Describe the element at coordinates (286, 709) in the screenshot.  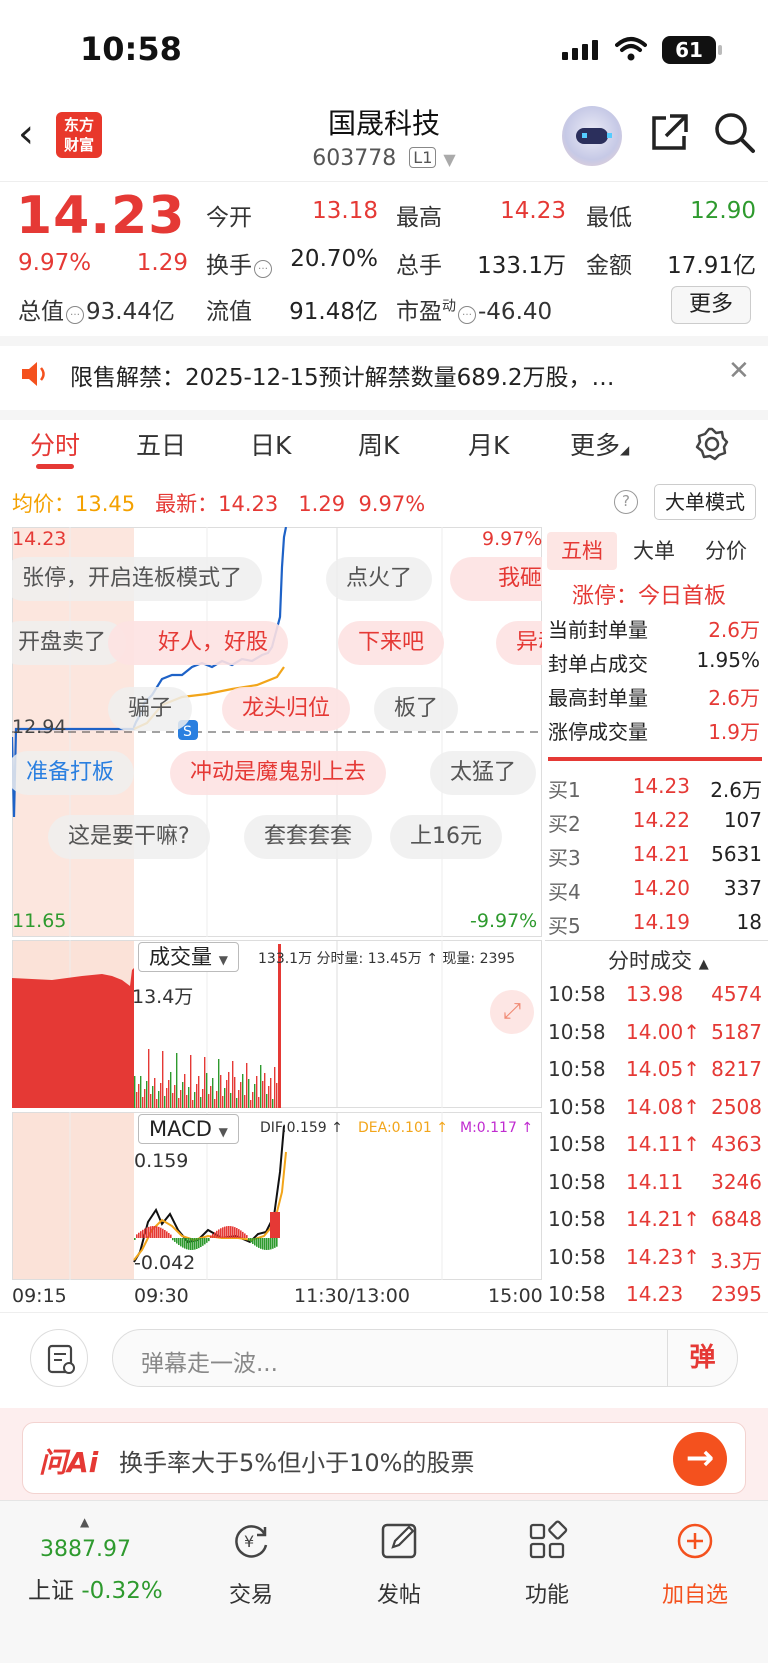
I see `danmu-bubble: 龙头归位` at that location.